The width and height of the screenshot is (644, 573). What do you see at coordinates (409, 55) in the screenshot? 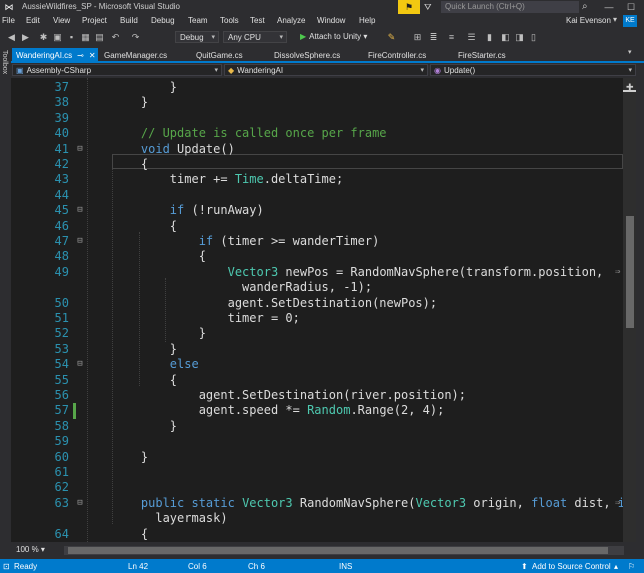
I see `tab-fire-controller: FireController.cs` at bounding box center [409, 55].